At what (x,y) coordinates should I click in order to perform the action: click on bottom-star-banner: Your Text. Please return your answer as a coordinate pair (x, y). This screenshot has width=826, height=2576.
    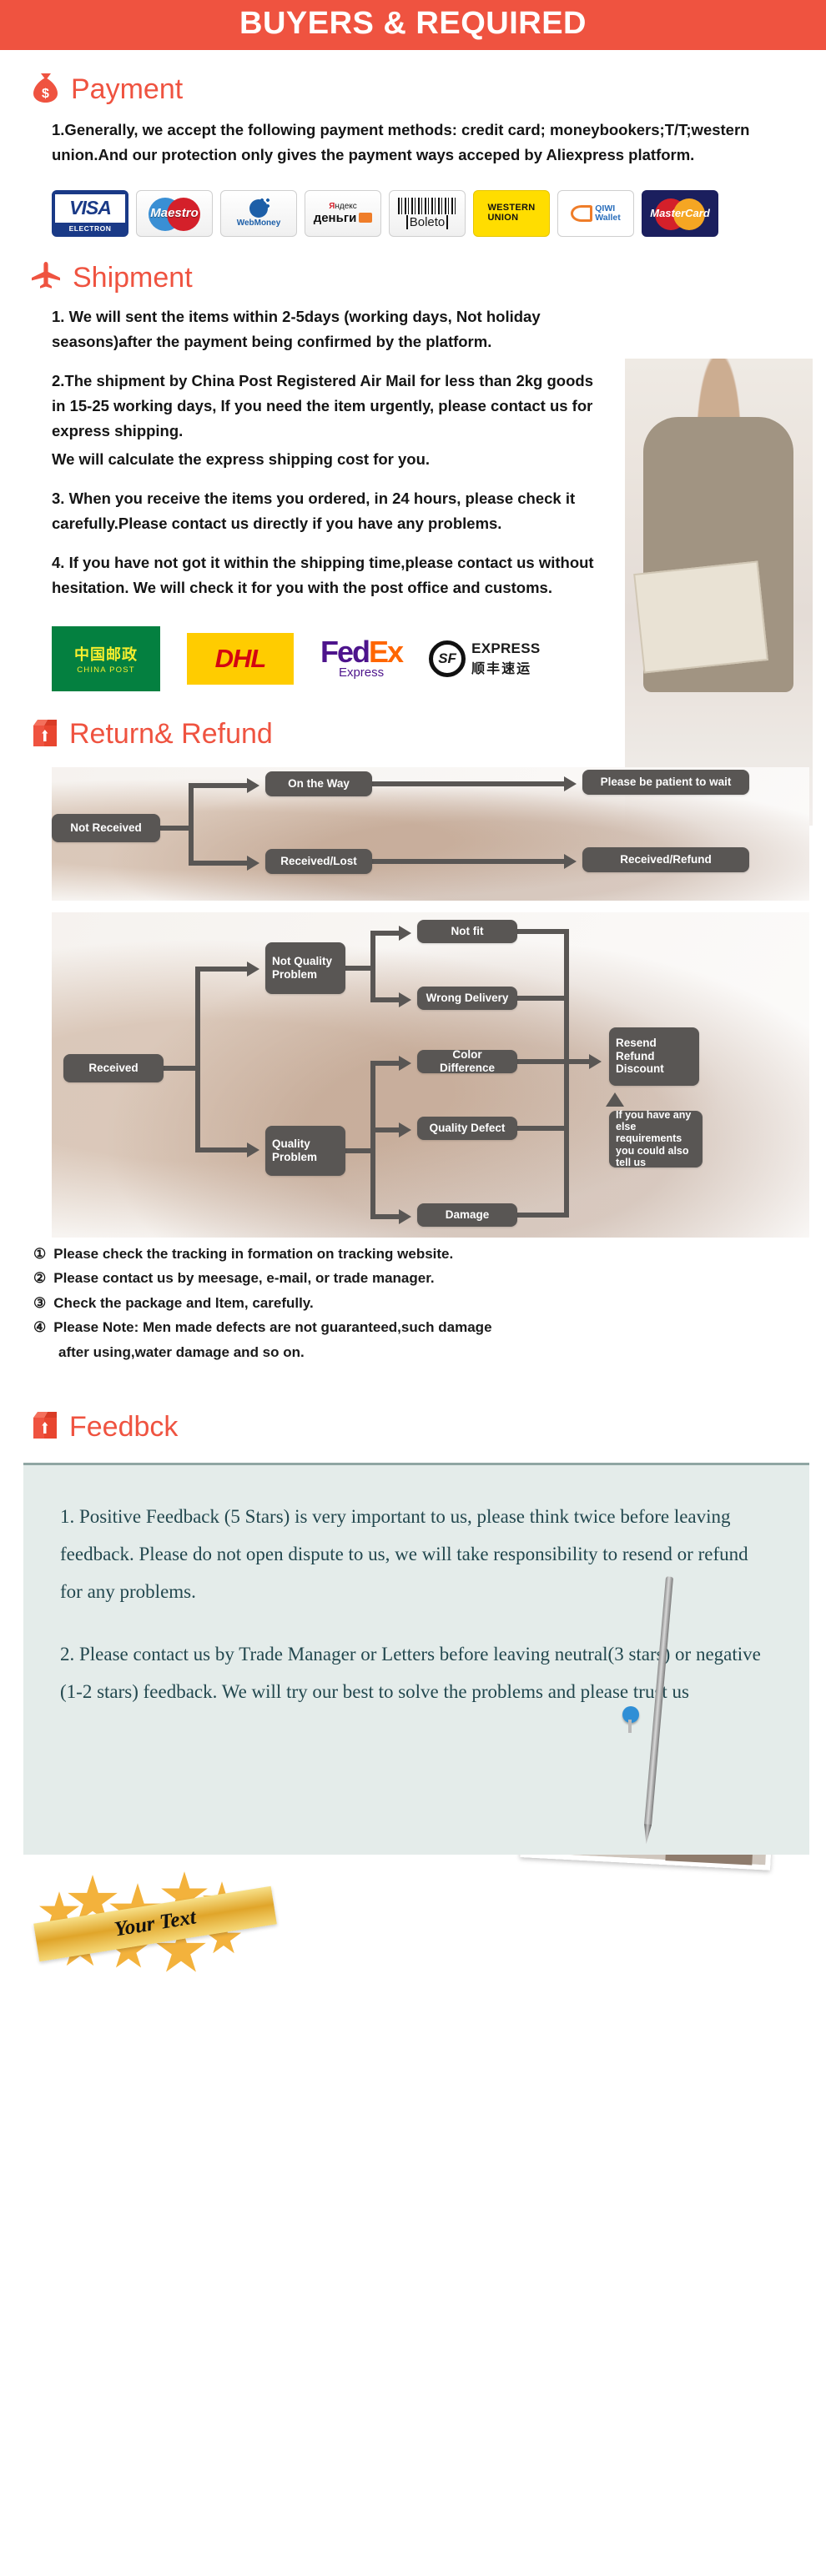
    Looking at the image, I should click on (155, 1921).